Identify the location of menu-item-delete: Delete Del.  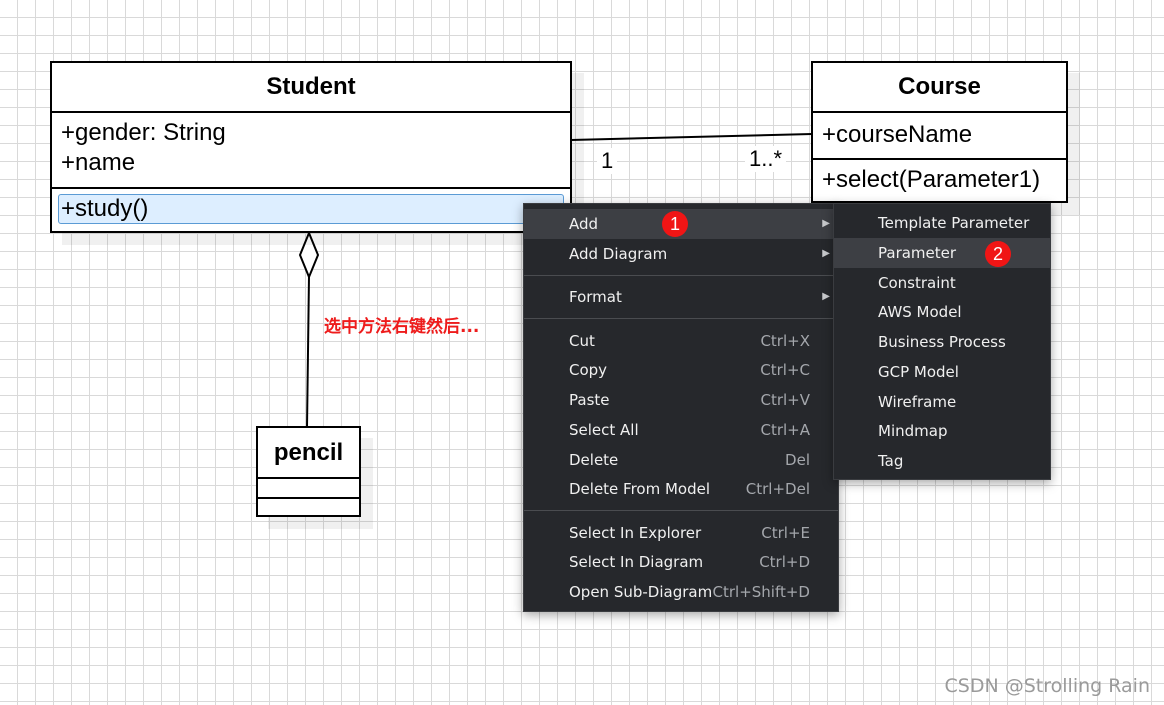
(681, 460).